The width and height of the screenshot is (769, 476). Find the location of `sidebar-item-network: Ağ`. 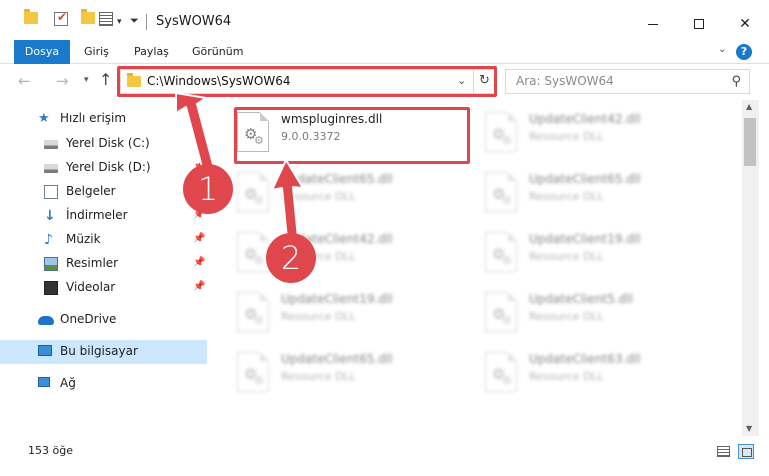

sidebar-item-network: Ağ is located at coordinates (103, 384).